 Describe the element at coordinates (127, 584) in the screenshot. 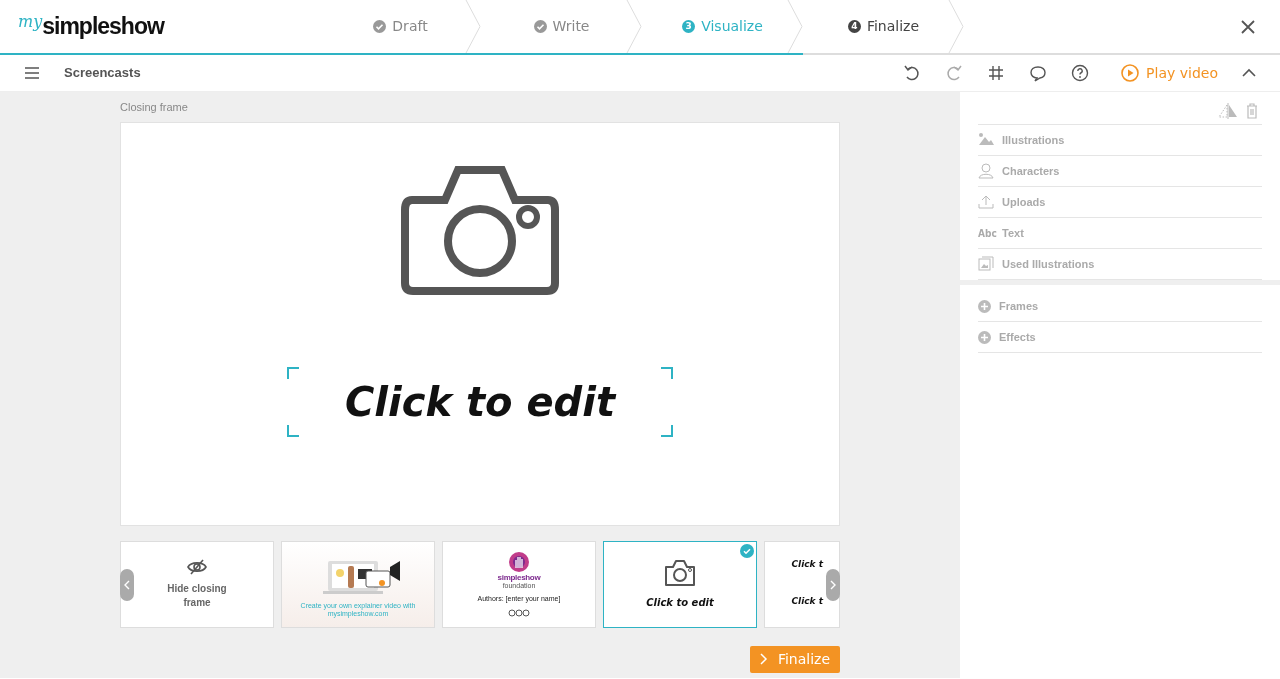

I see `chevron-left-icon` at that location.